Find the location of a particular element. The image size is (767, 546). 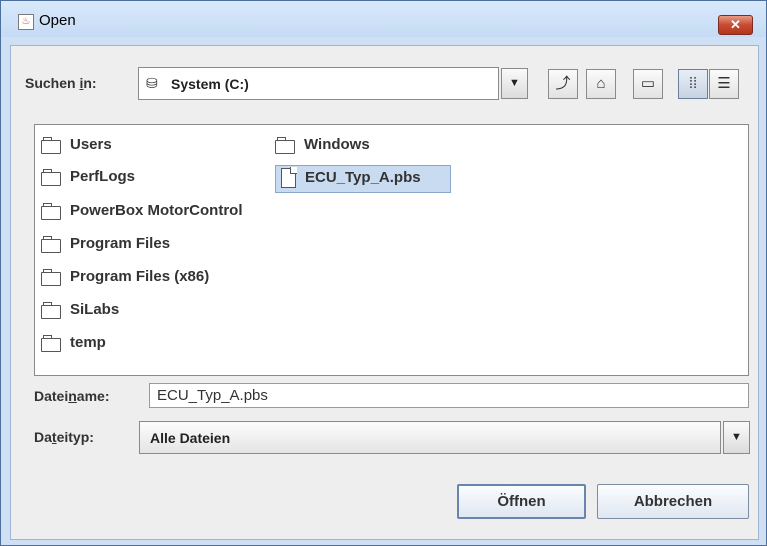

cancel-button: Abbrechen is located at coordinates (673, 501).